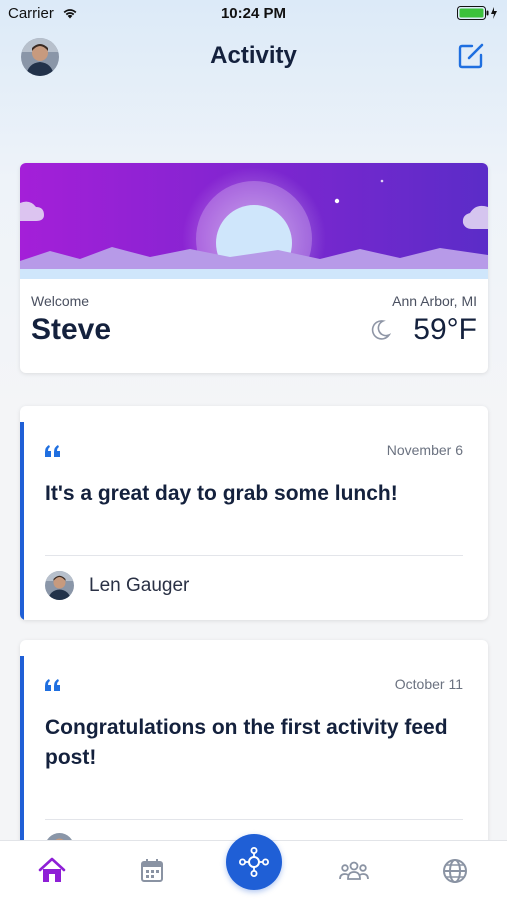 The image size is (507, 900). I want to click on calendar-icon, so click(152, 871).